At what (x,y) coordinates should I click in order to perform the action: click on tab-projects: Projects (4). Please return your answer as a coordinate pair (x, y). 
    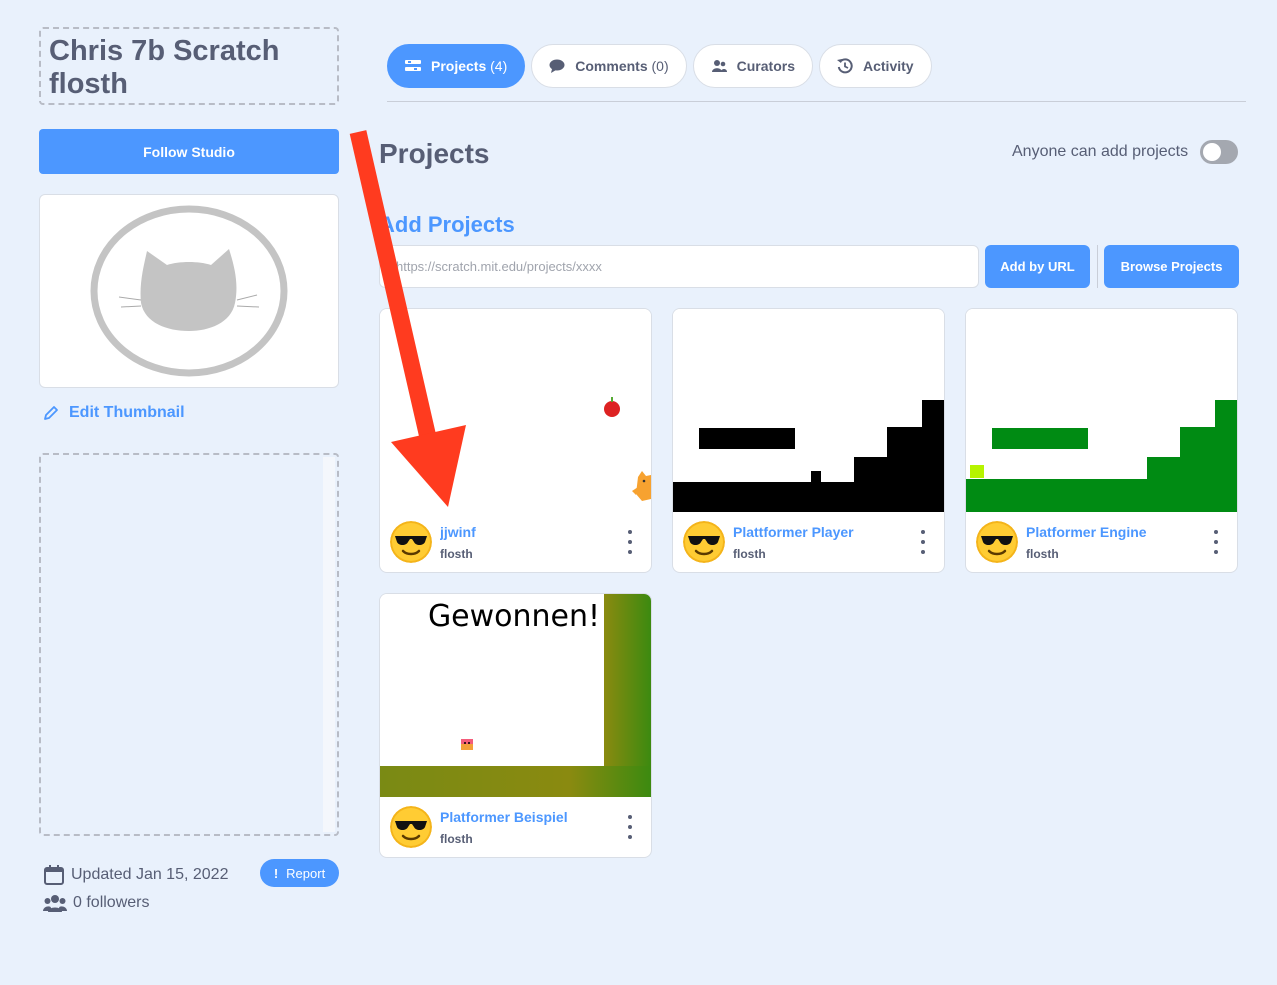
    Looking at the image, I should click on (456, 66).